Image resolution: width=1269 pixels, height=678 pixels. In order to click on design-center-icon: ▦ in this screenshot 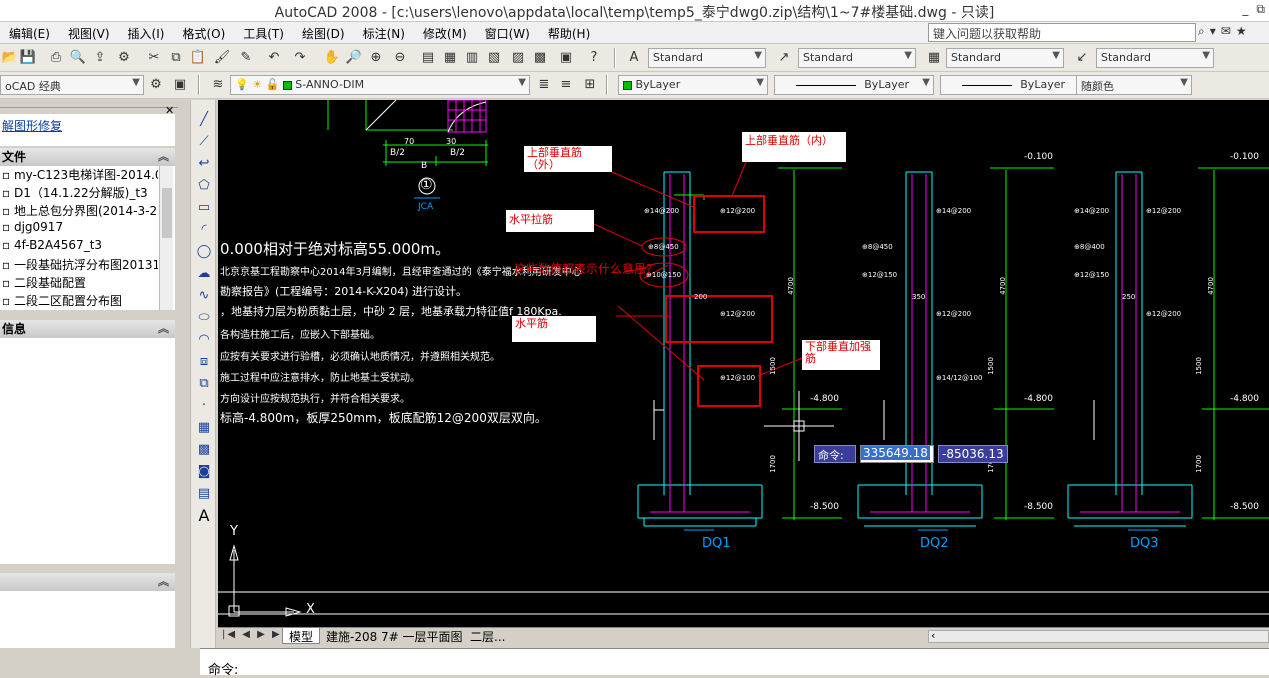, I will do `click(450, 58)`.